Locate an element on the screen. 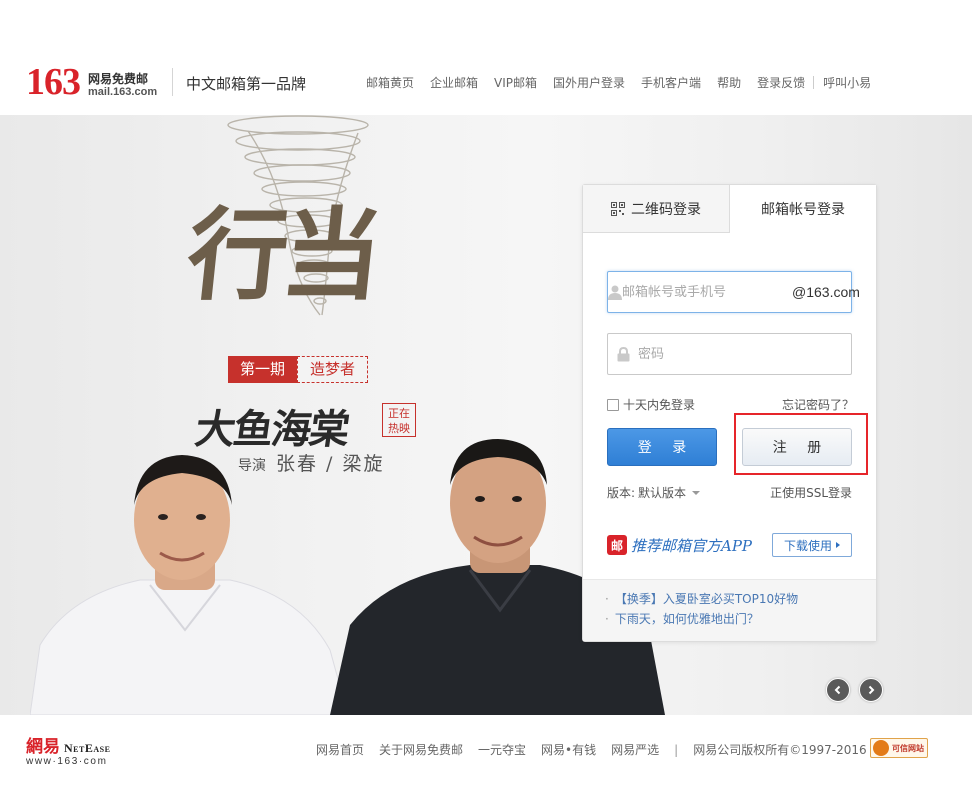 Image resolution: width=972 pixels, height=811 pixels. checkbox-box is located at coordinates (613, 404).